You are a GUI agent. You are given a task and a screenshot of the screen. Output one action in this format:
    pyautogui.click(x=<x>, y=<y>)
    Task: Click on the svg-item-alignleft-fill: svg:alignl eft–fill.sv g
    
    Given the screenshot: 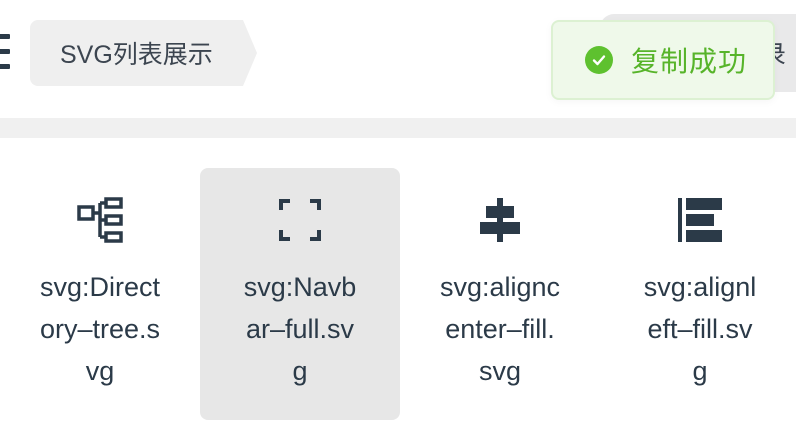 What is the action you would take?
    pyautogui.click(x=698, y=294)
    